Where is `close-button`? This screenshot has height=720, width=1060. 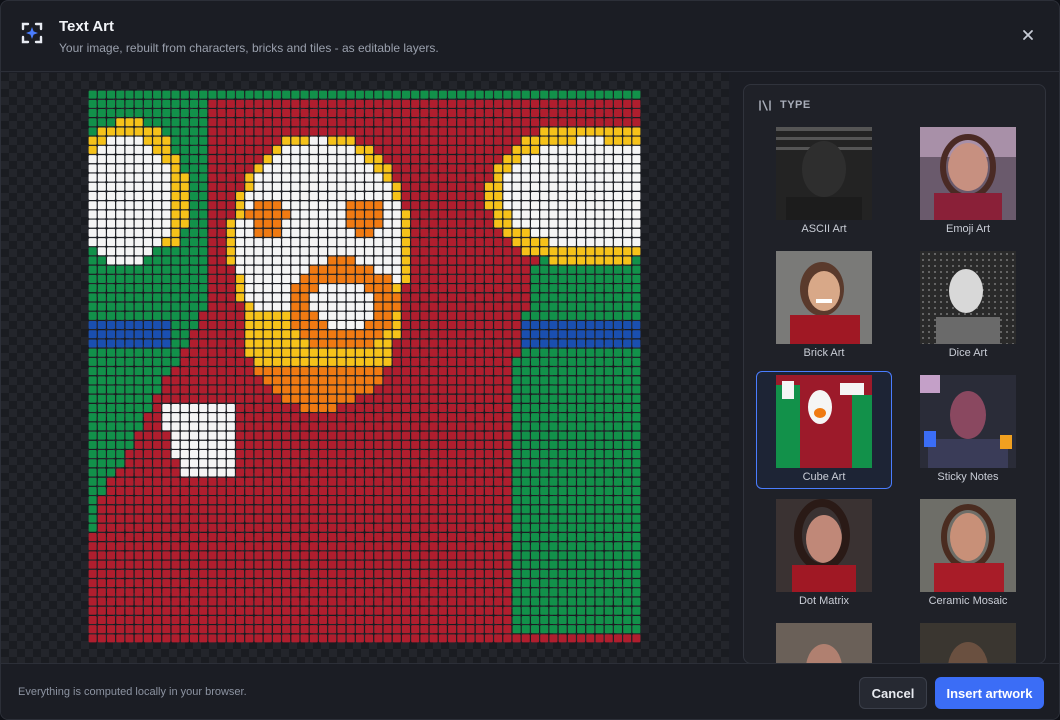 close-button is located at coordinates (1028, 35).